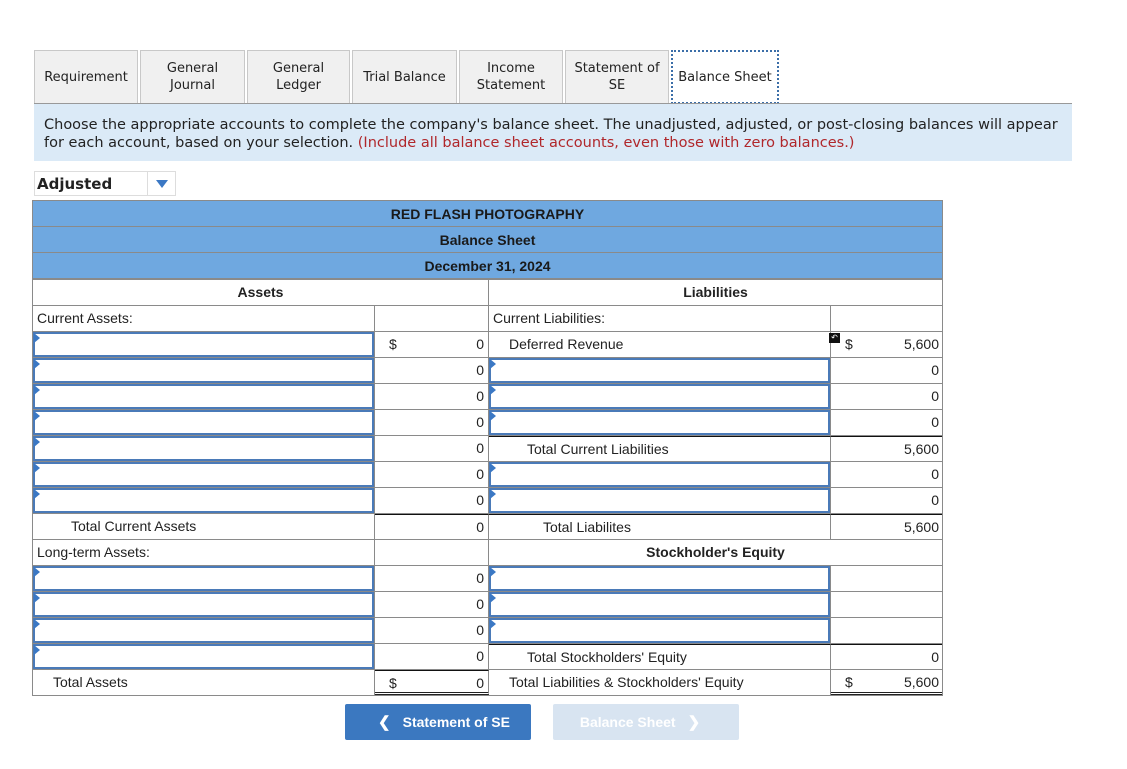  I want to click on equity-header: Stockholder's Equity, so click(715, 552).